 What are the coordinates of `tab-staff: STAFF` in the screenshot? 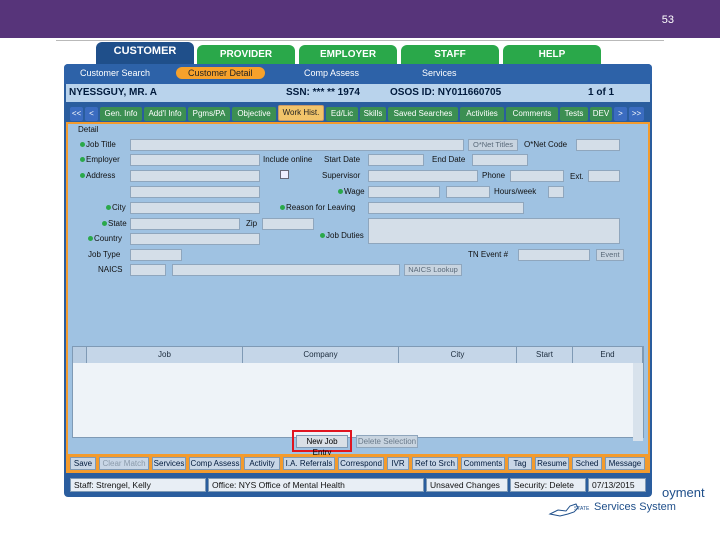 It's located at (450, 55).